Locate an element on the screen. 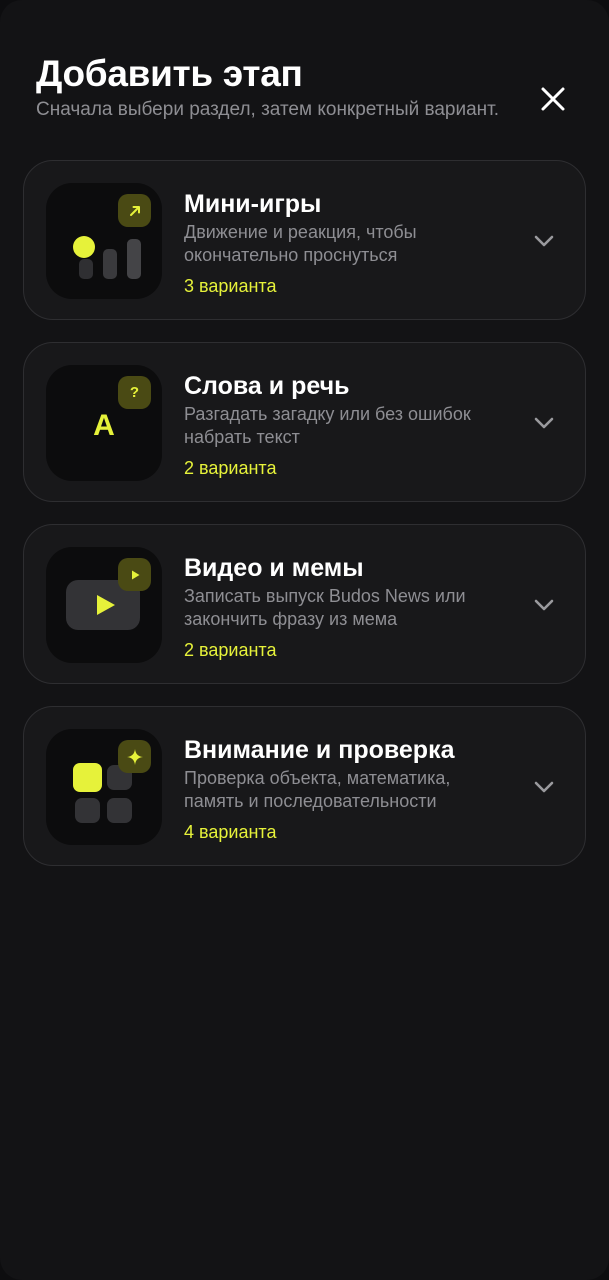 The image size is (609, 1280). sparkle-icon is located at coordinates (134, 756).